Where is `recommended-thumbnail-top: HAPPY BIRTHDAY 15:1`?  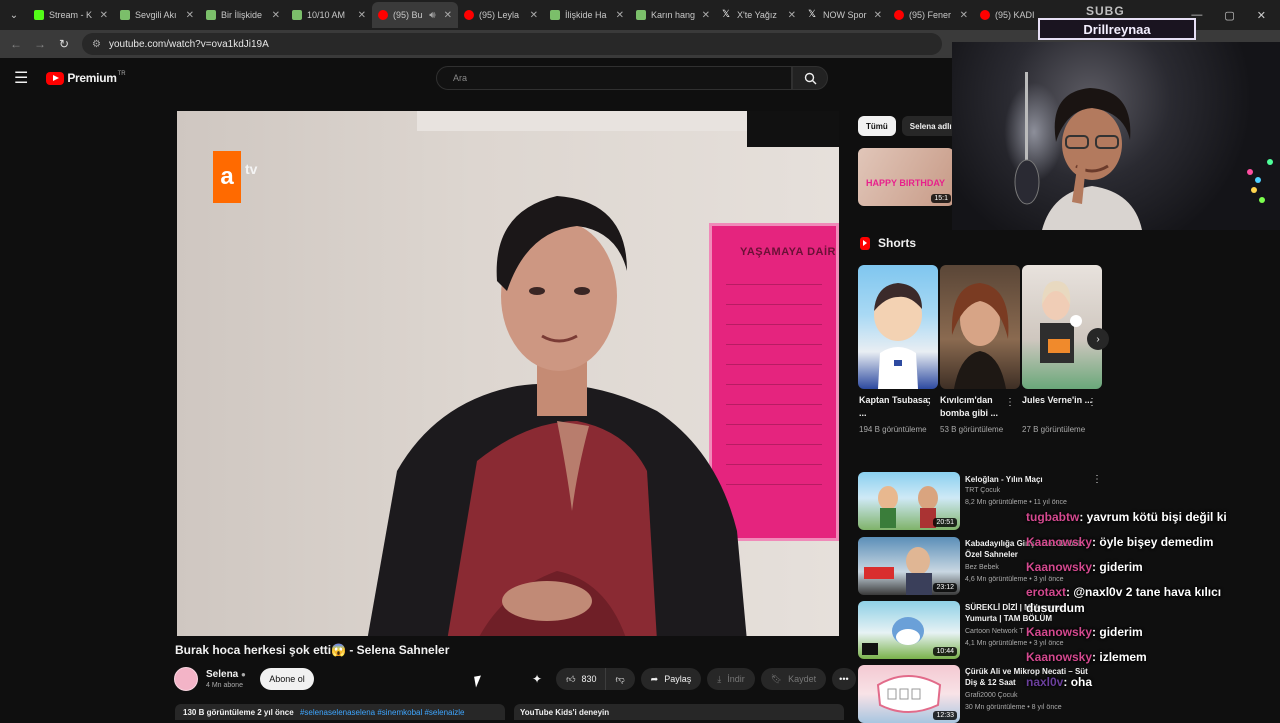
recommended-thumbnail-top: HAPPY BIRTHDAY 15:1 is located at coordinates (906, 177).